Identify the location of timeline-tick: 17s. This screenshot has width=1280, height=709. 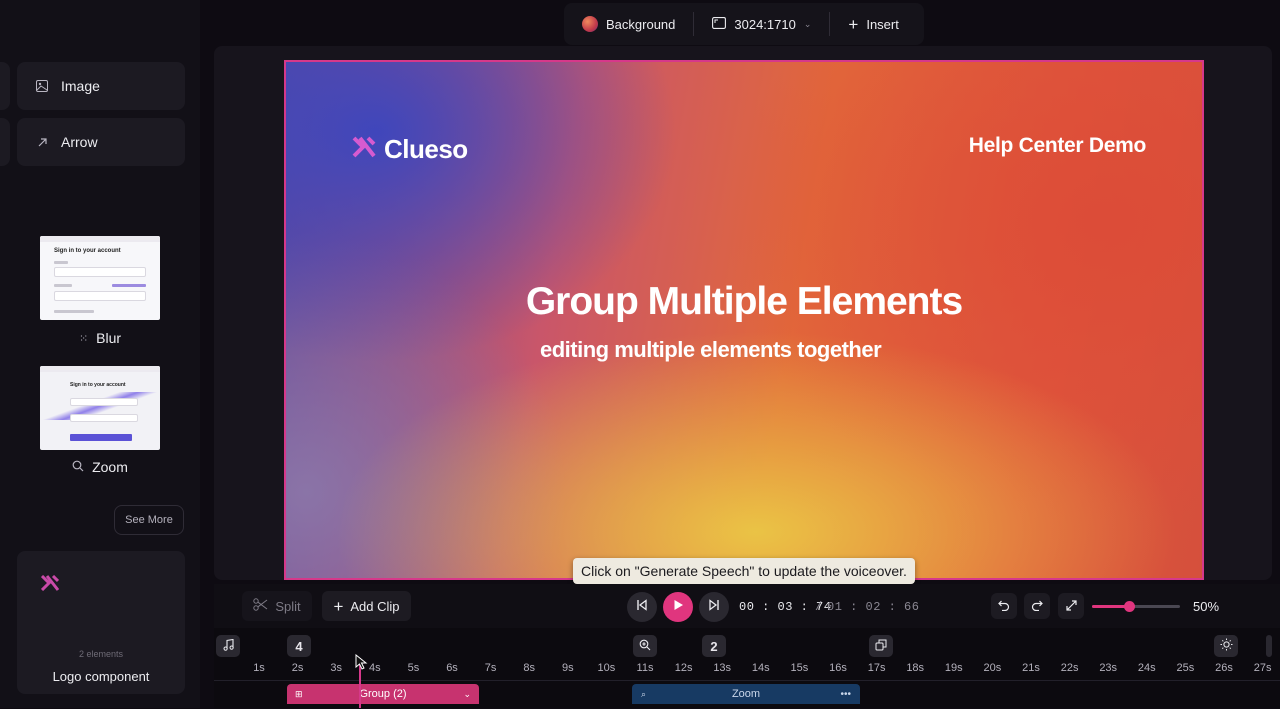
(876, 668).